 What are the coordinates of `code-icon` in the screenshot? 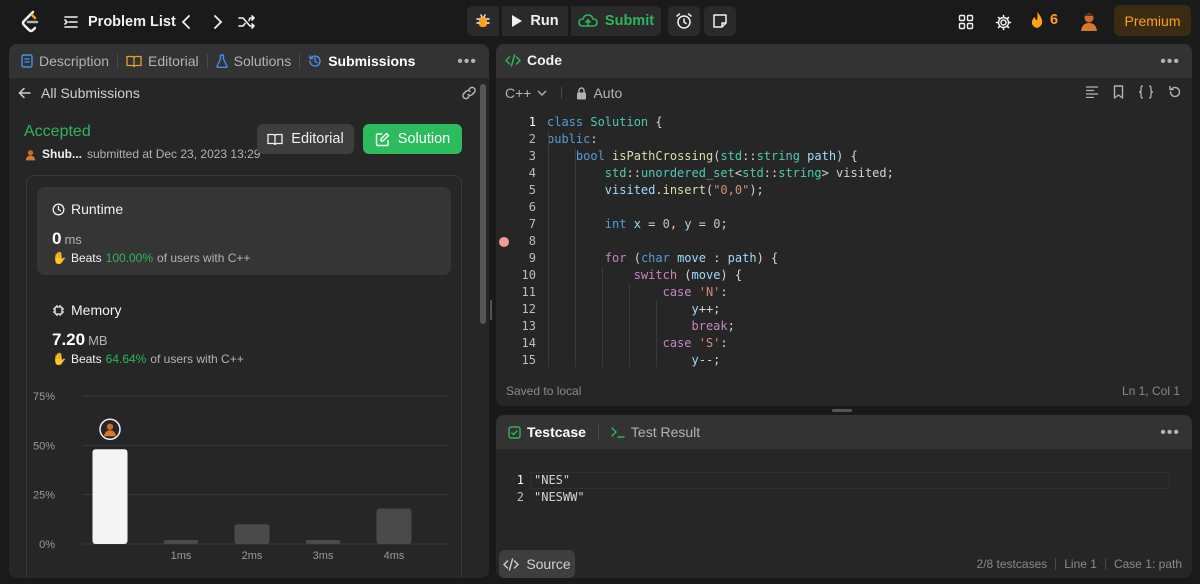 It's located at (511, 564).